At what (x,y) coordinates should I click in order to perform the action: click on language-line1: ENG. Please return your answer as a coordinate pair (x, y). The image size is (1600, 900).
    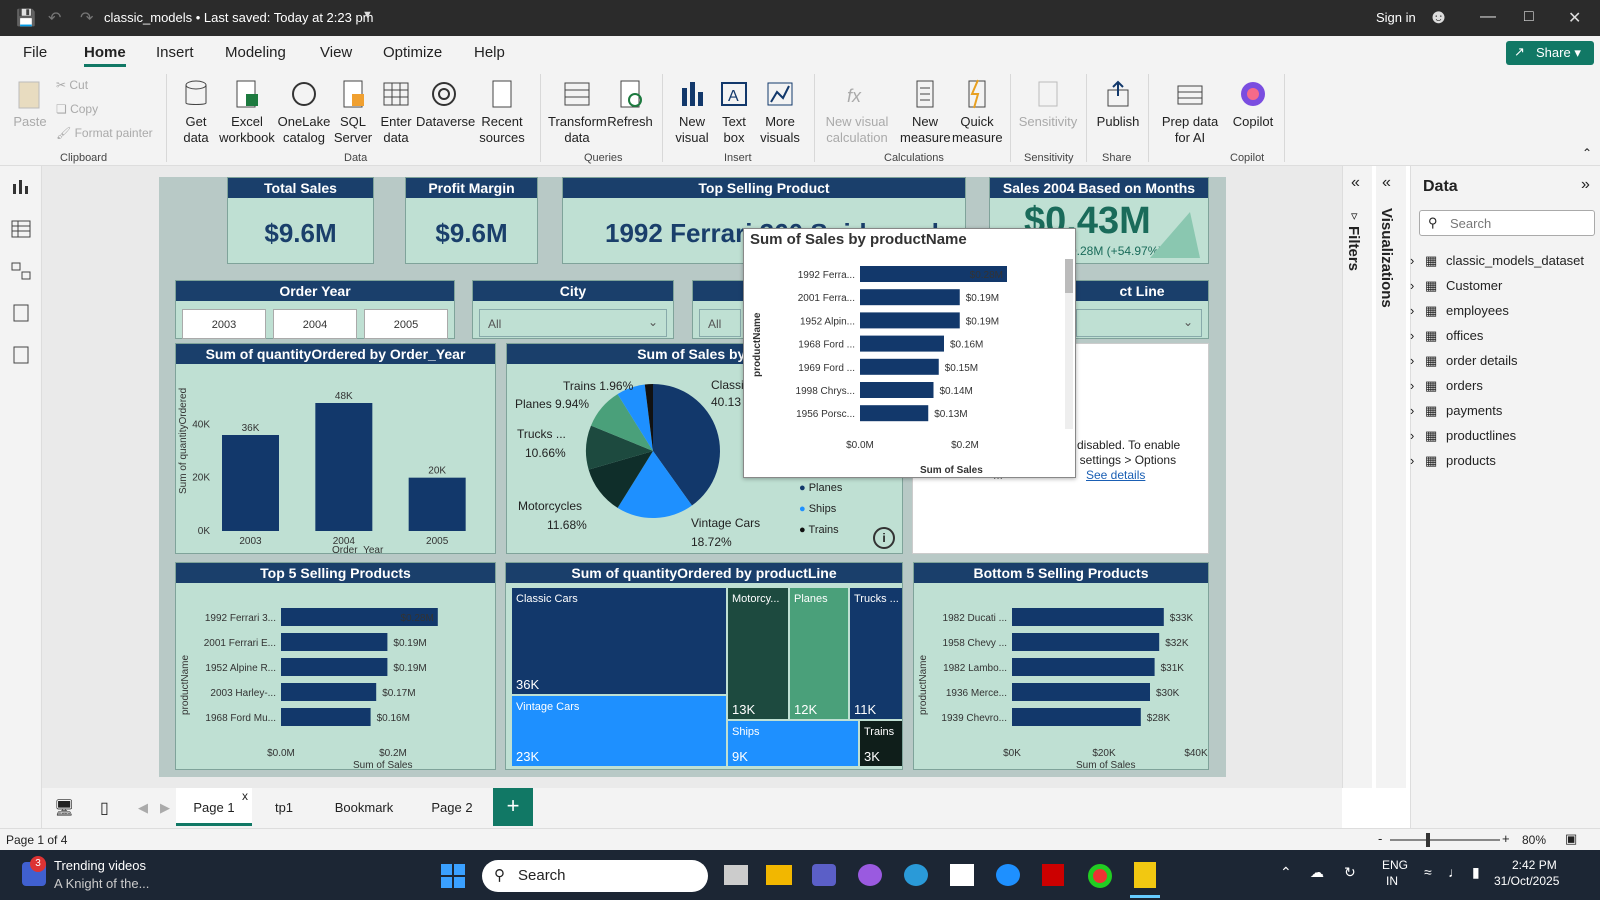
    Looking at the image, I should click on (1395, 865).